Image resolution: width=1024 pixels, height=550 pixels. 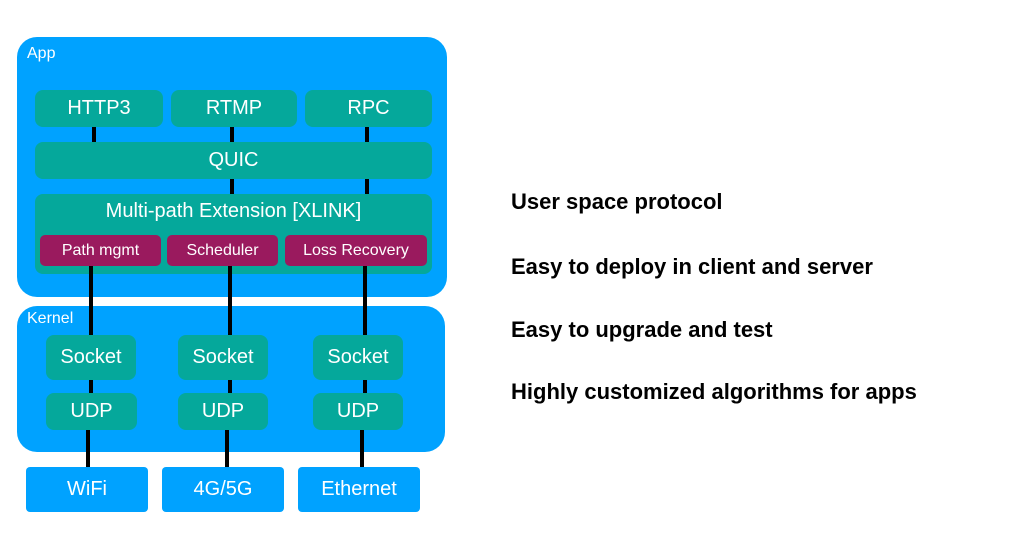 What do you see at coordinates (359, 489) in the screenshot?
I see `network-ethernet: Ethernet` at bounding box center [359, 489].